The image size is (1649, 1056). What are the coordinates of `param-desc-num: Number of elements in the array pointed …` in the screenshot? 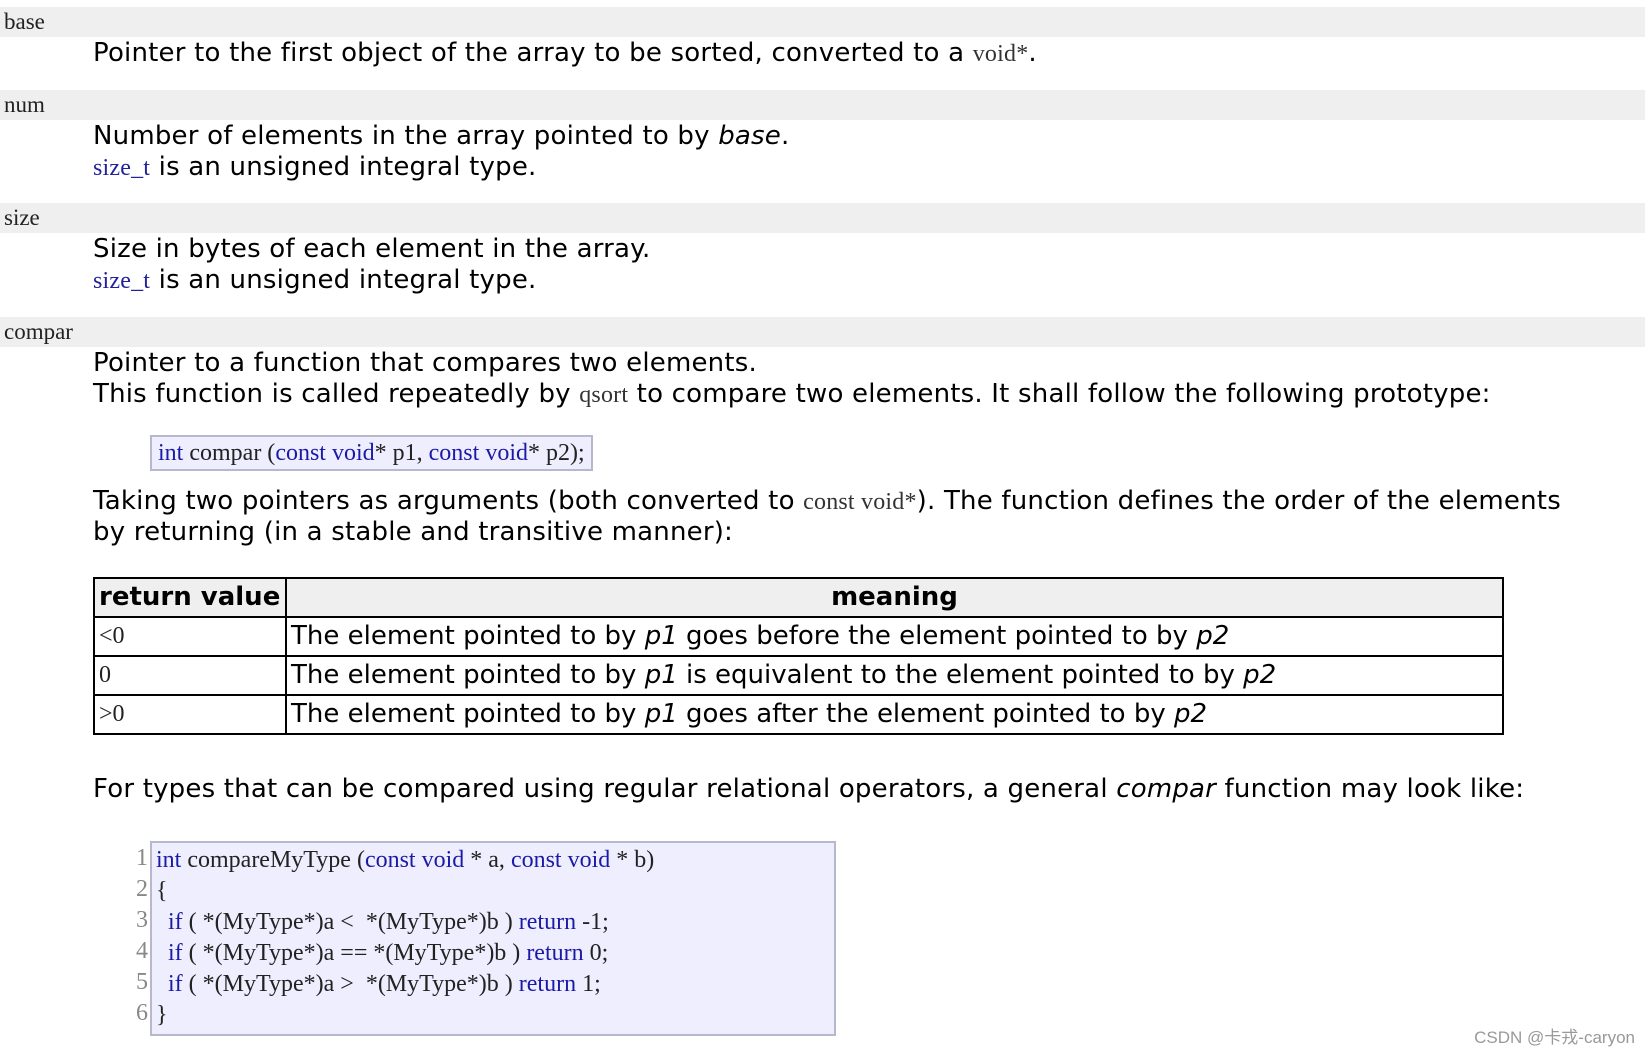 It's located at (441, 136).